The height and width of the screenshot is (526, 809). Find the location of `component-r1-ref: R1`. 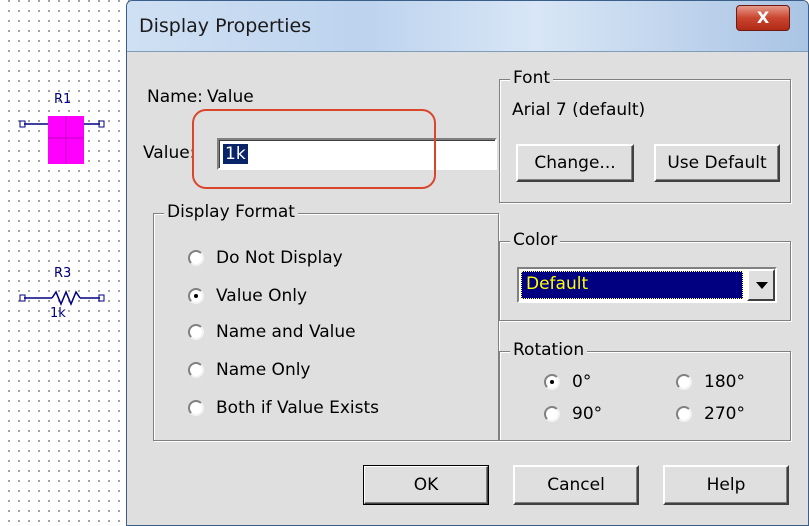

component-r1-ref: R1 is located at coordinates (63, 99).